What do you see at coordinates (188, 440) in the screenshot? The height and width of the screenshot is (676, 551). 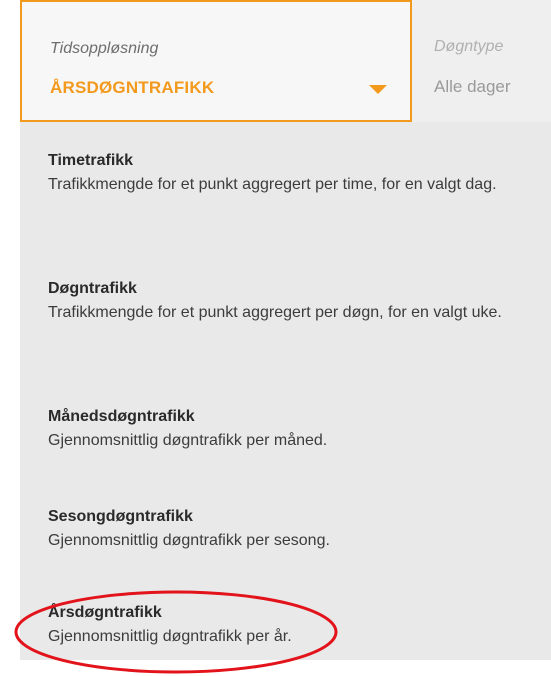 I see `option-description: Gjennomsnittlig døgntrafikk per måned.` at bounding box center [188, 440].